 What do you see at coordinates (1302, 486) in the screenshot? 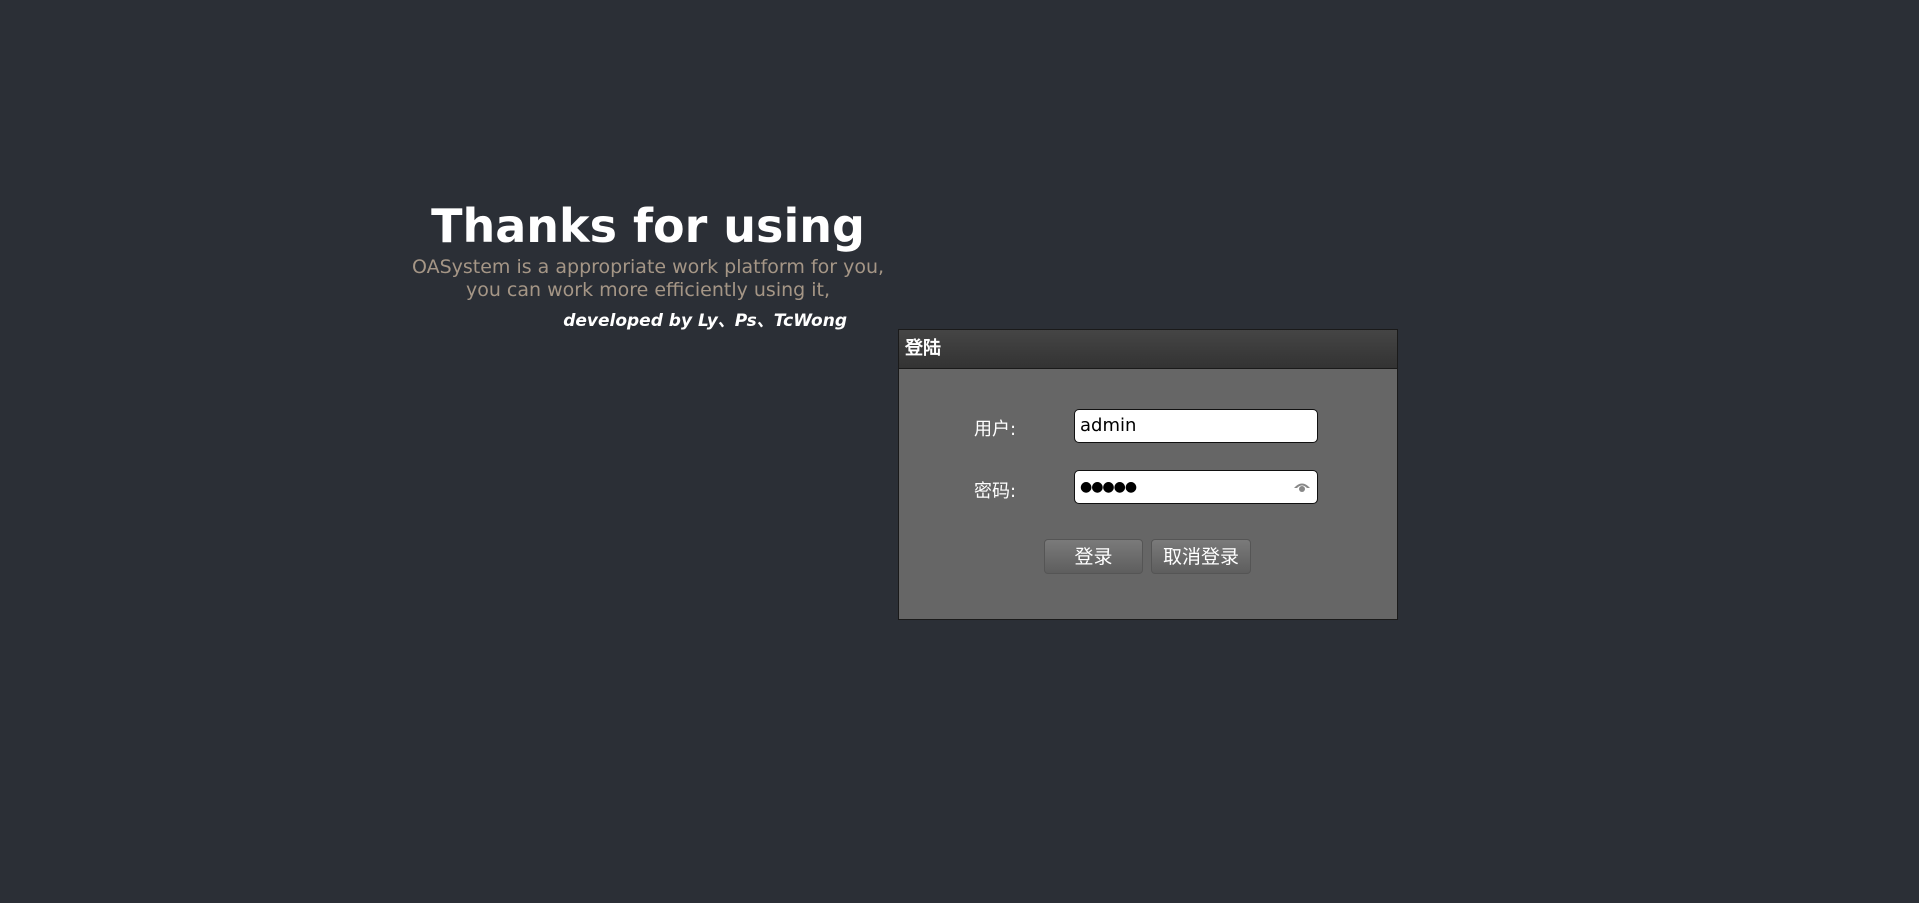
I see `show-password-eye-icon` at bounding box center [1302, 486].